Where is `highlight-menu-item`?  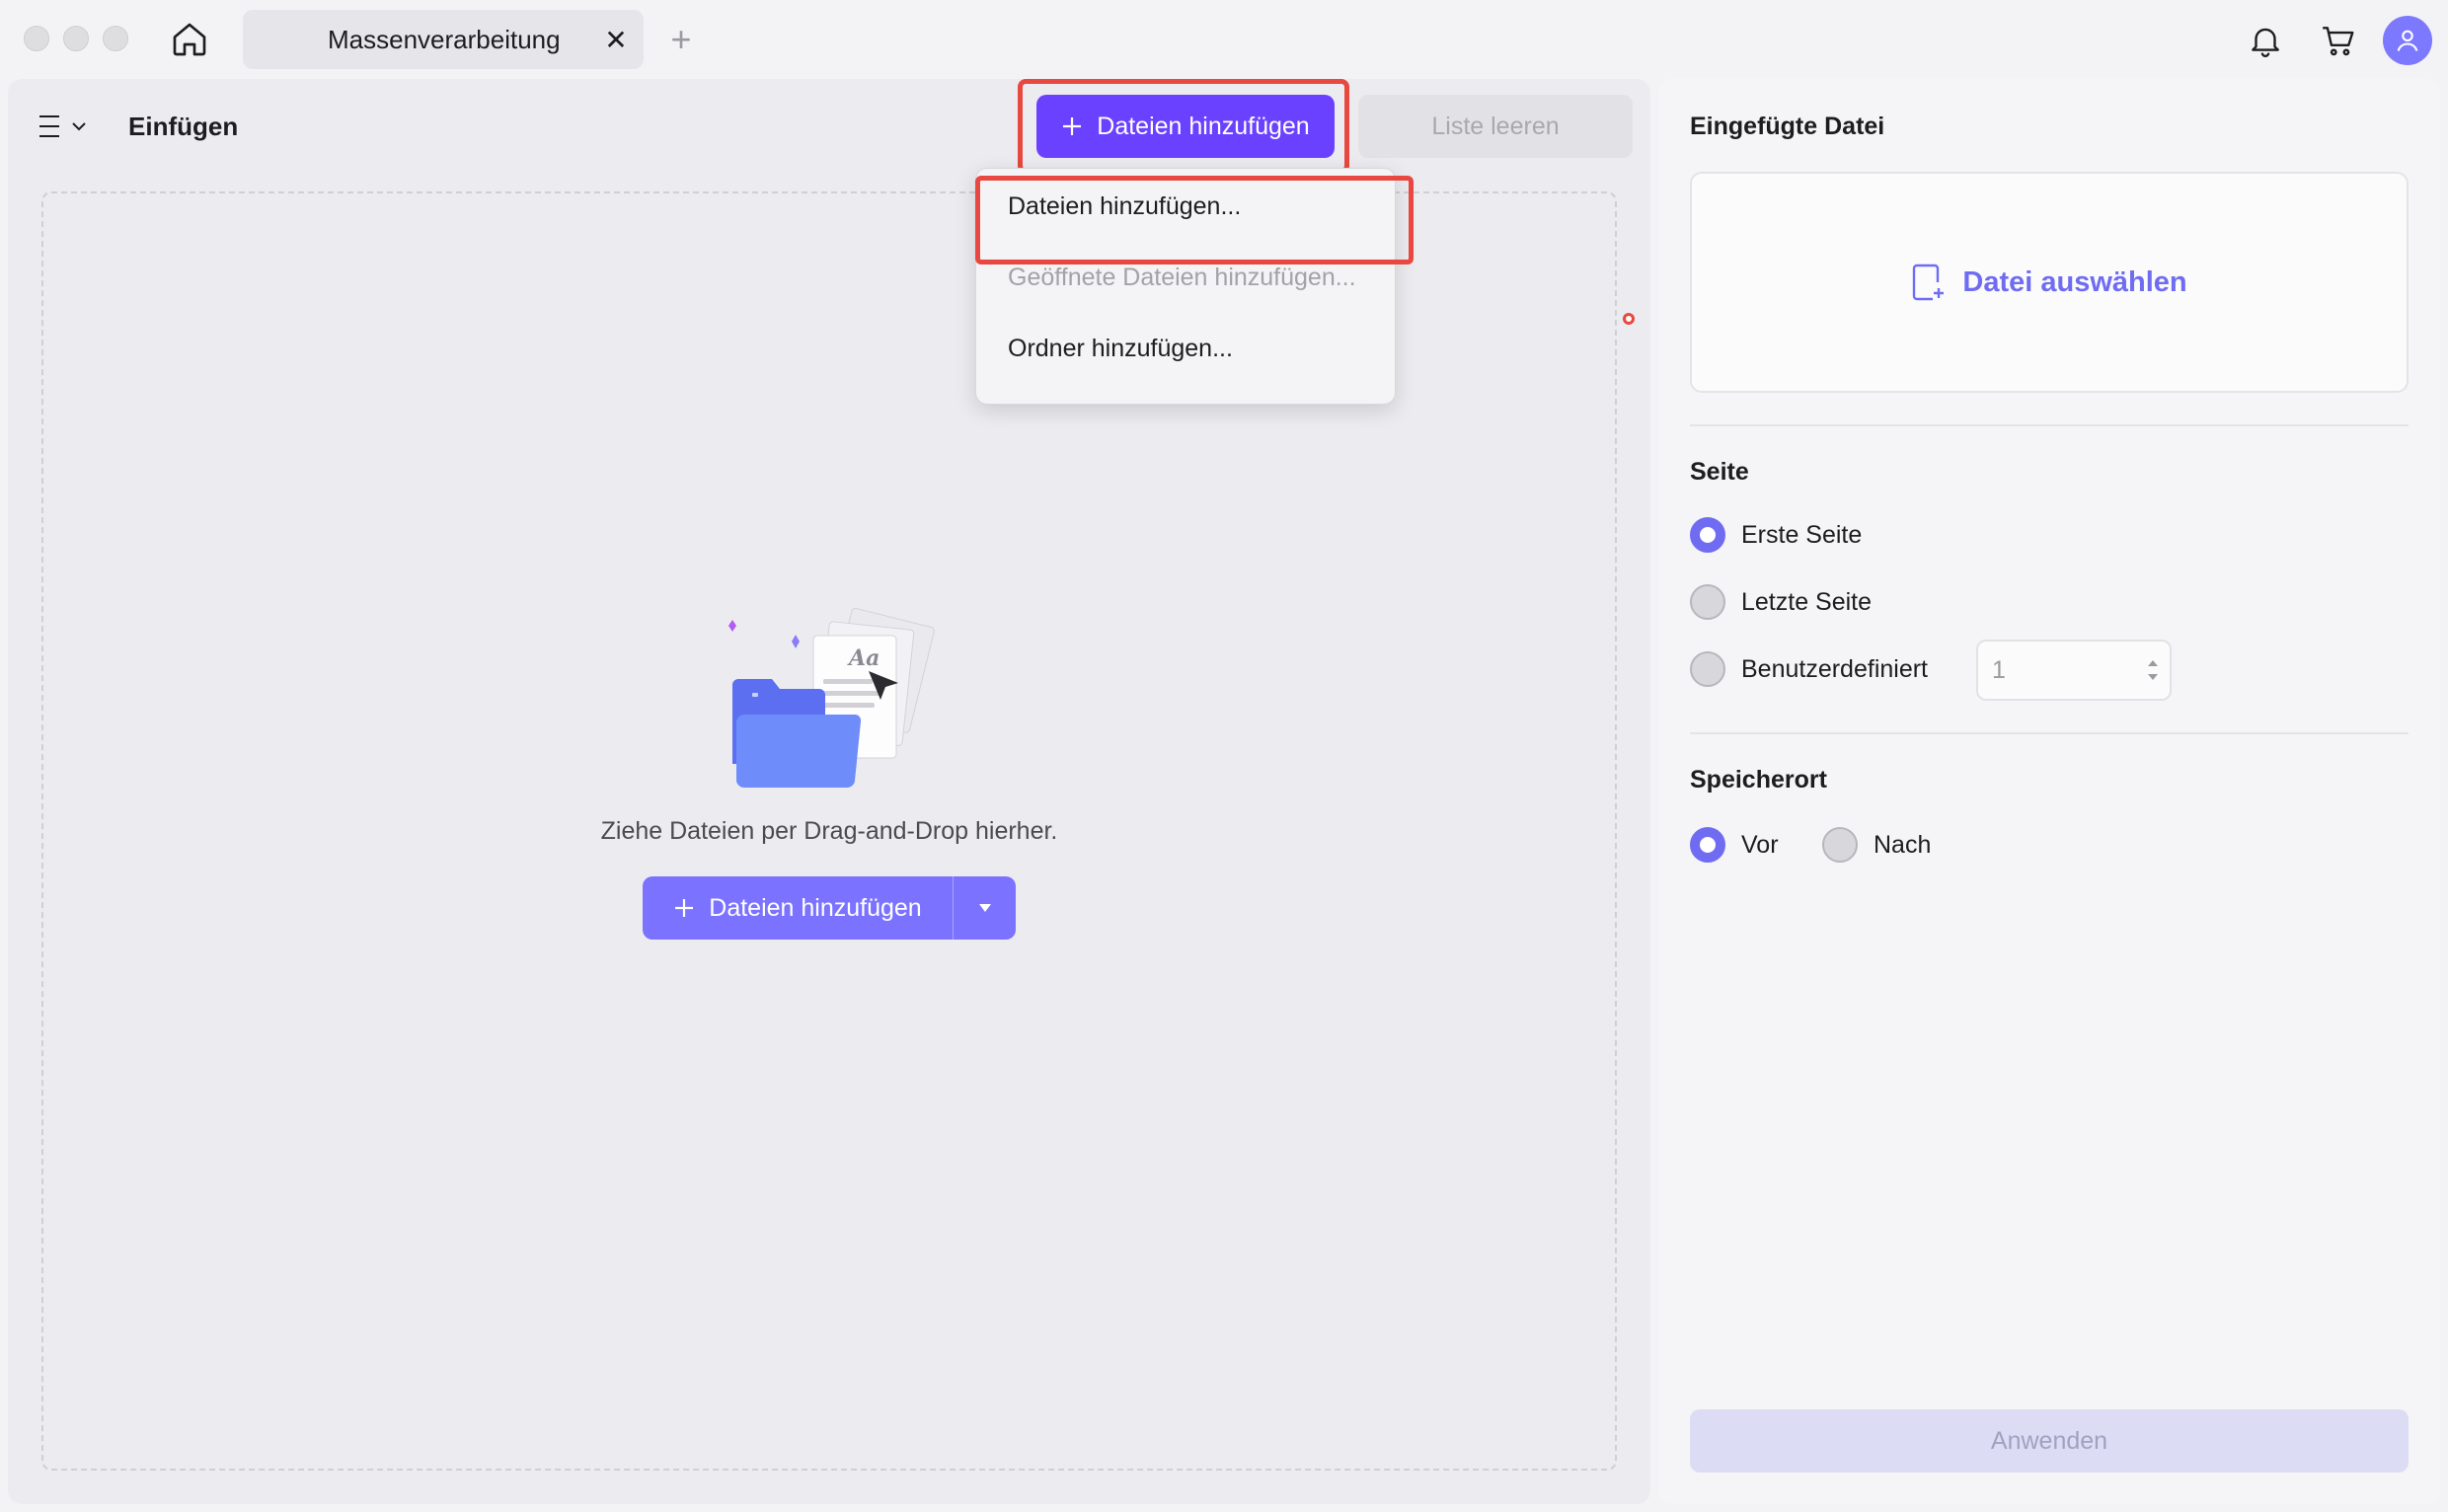
highlight-menu-item is located at coordinates (1194, 221).